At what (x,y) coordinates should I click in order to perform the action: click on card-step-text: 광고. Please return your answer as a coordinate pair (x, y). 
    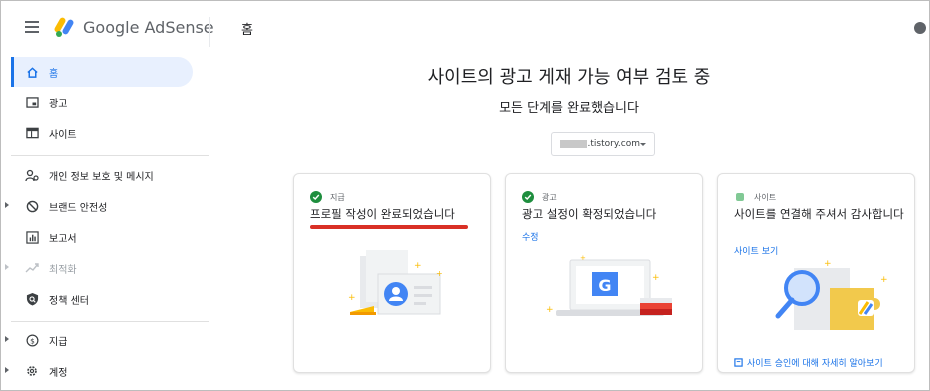
    Looking at the image, I should click on (549, 197).